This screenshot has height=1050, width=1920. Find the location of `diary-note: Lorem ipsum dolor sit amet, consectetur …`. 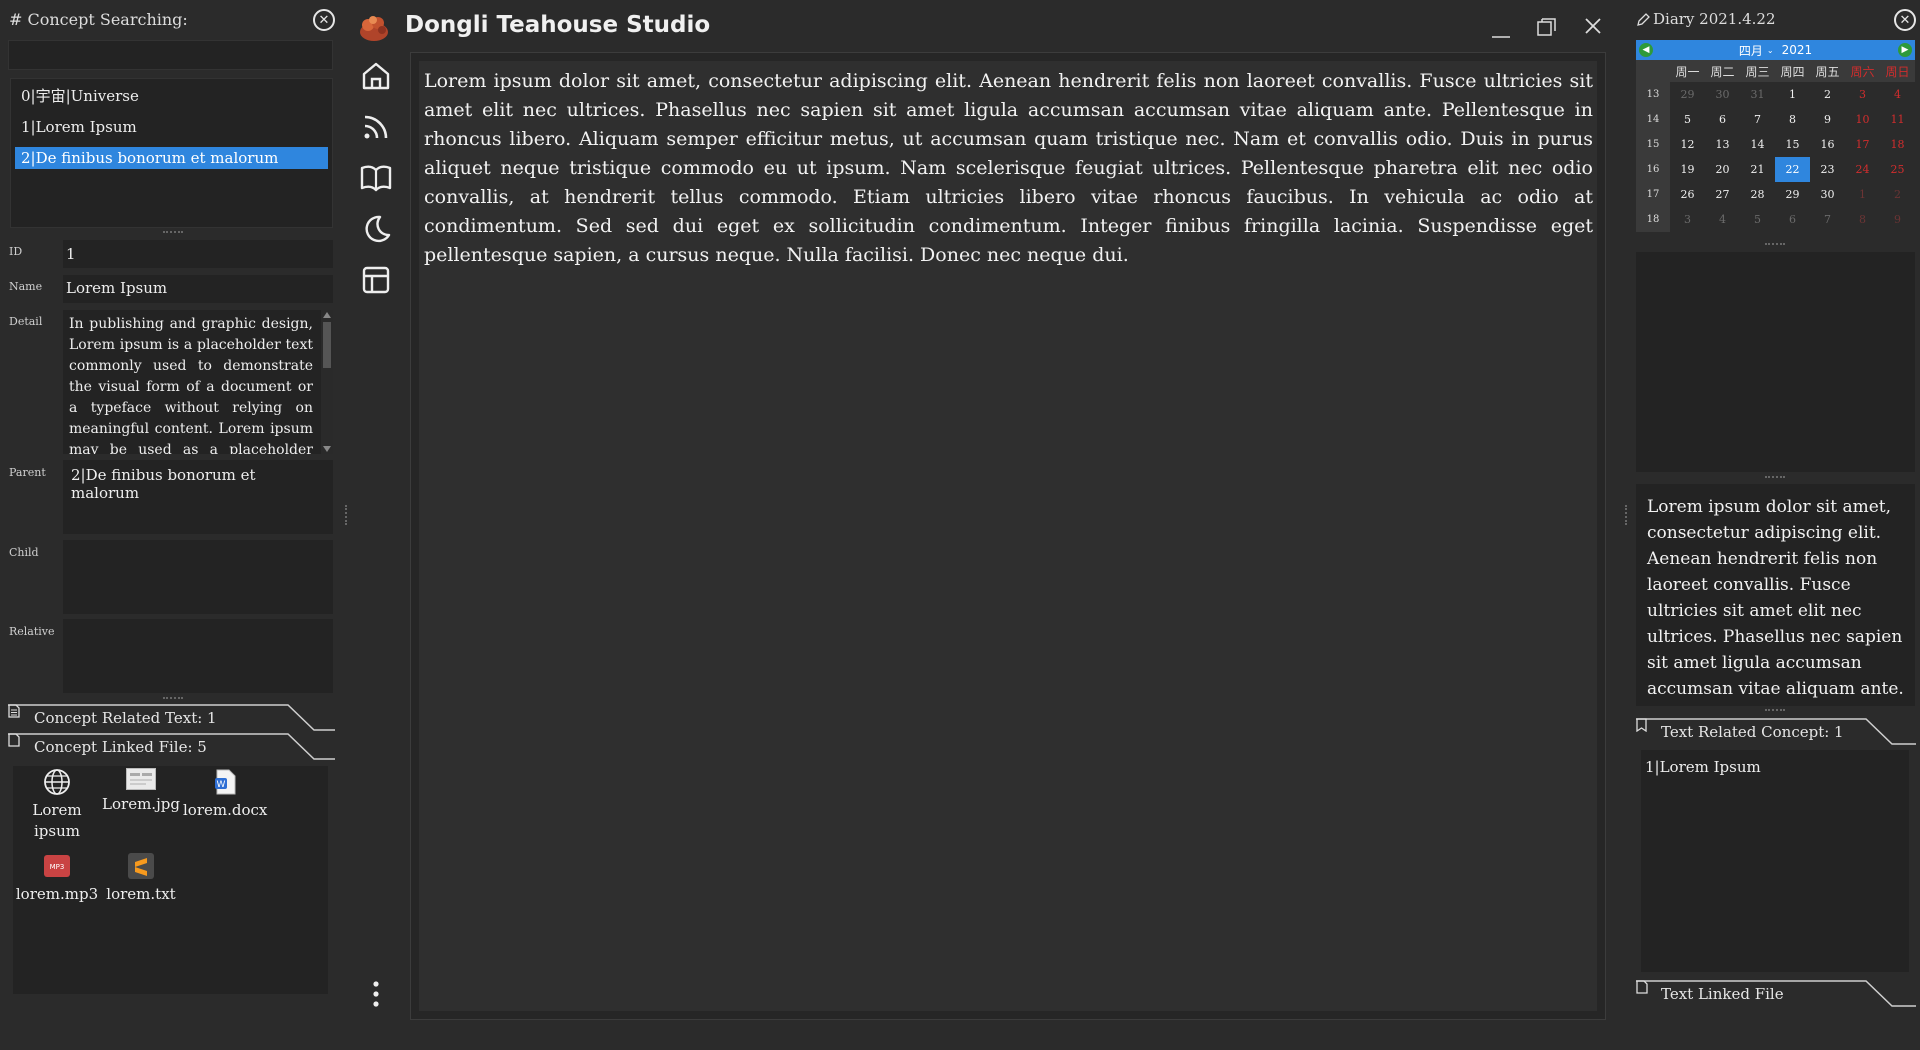

diary-note: Lorem ipsum dolor sit amet, consectetur … is located at coordinates (1775, 595).